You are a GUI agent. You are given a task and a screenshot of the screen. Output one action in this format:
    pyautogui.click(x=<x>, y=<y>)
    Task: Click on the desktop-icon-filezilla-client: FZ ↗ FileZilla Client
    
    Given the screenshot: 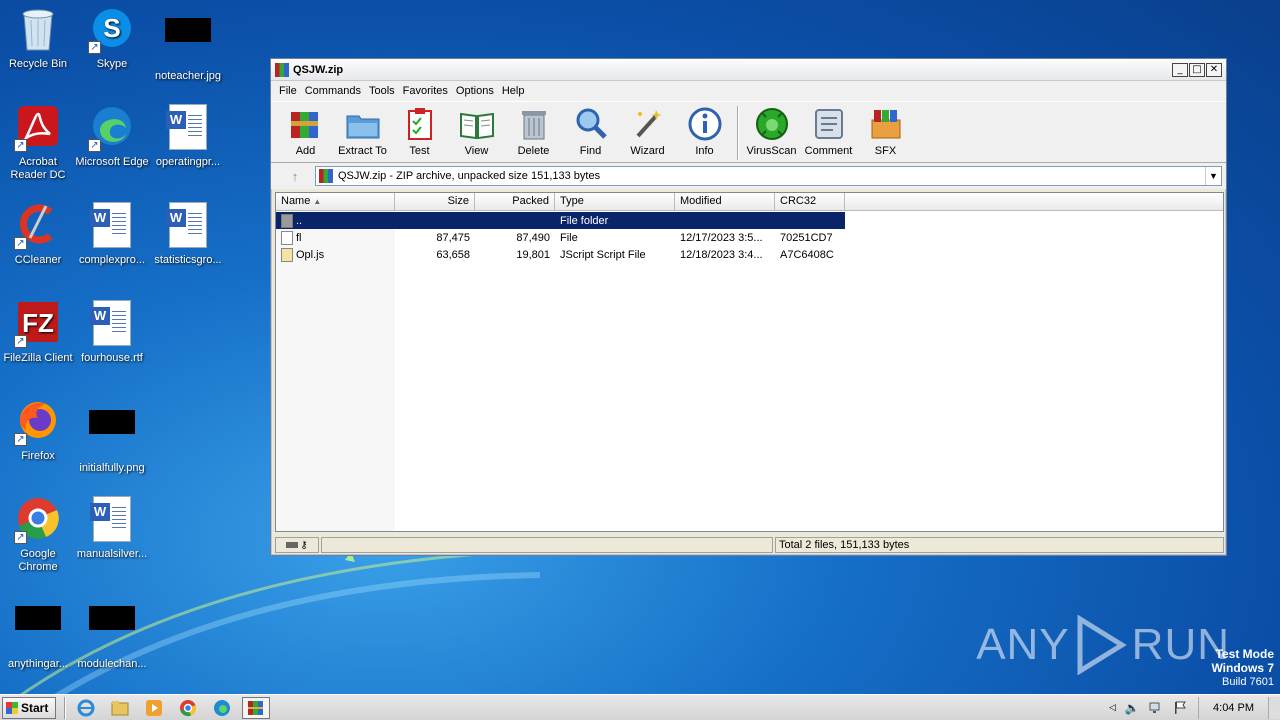 What is the action you would take?
    pyautogui.click(x=38, y=332)
    